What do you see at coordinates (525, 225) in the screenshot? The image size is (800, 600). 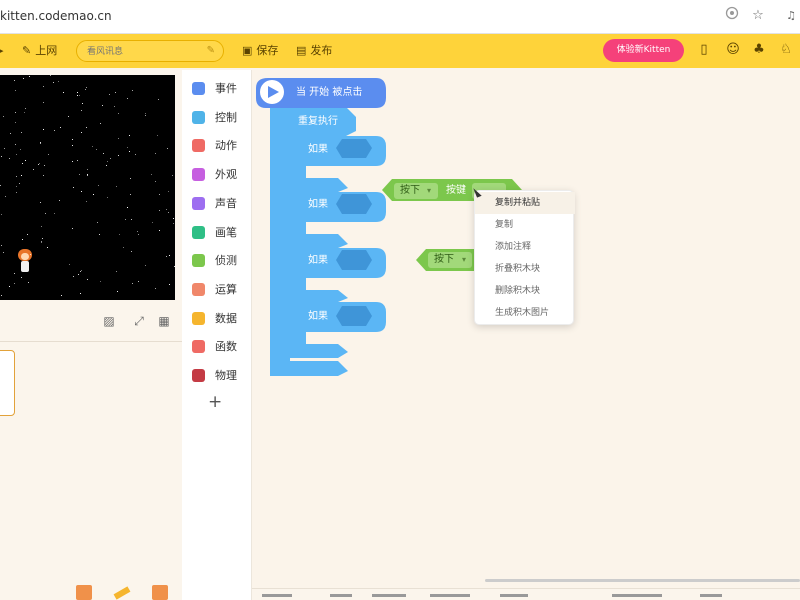 I see `menu-item-copy: 复制` at bounding box center [525, 225].